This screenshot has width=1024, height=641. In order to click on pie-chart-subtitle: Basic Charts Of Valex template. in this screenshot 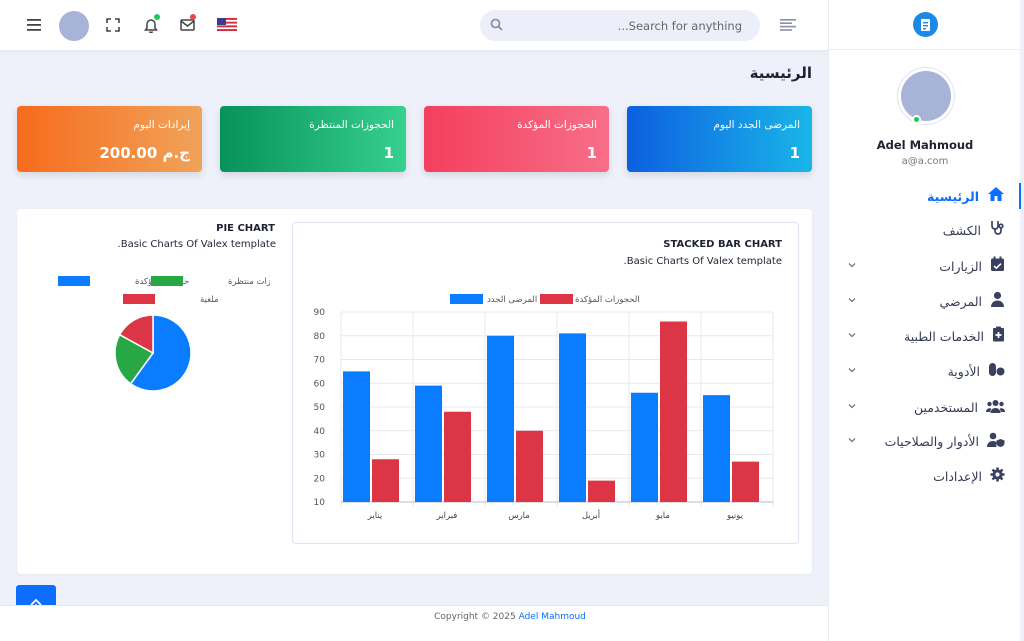, I will do `click(196, 244)`.